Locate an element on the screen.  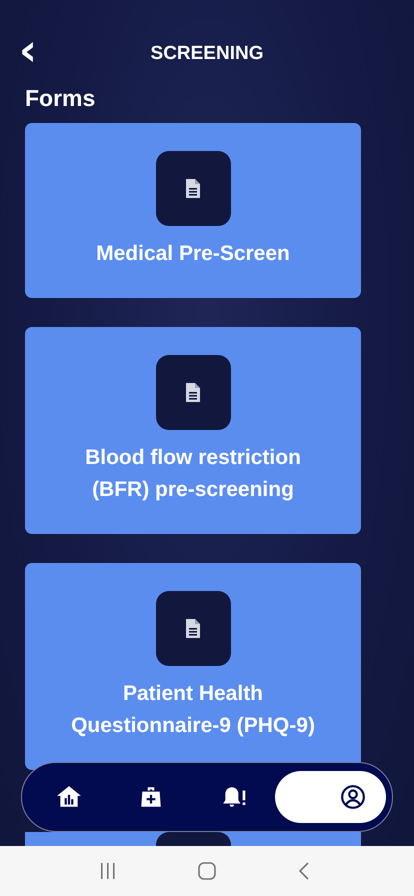
profile-icon is located at coordinates (353, 797).